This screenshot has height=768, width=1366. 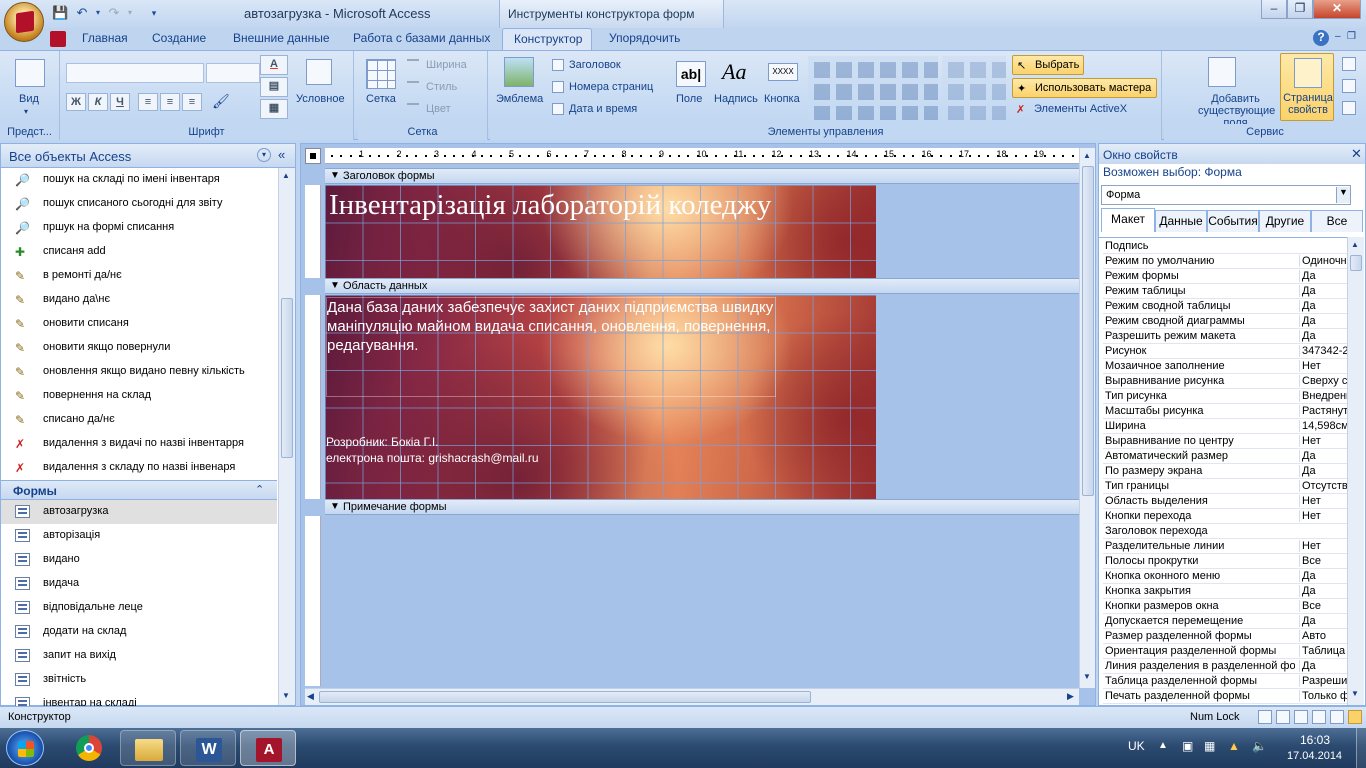 What do you see at coordinates (29, 99) in the screenshot?
I see `view-button: Вид` at bounding box center [29, 99].